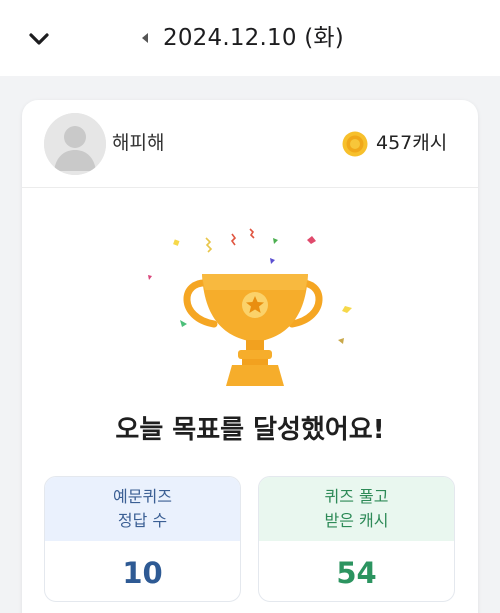 This screenshot has width=500, height=613. What do you see at coordinates (145, 38) in the screenshot?
I see `caret-left-icon` at bounding box center [145, 38].